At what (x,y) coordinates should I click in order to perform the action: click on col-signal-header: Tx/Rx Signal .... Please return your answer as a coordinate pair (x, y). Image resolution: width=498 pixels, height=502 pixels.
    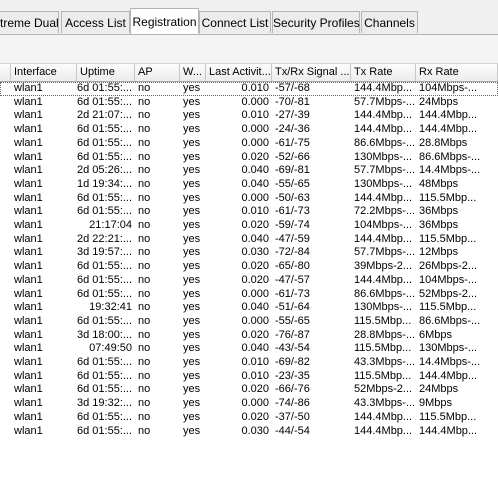
    Looking at the image, I should click on (311, 72).